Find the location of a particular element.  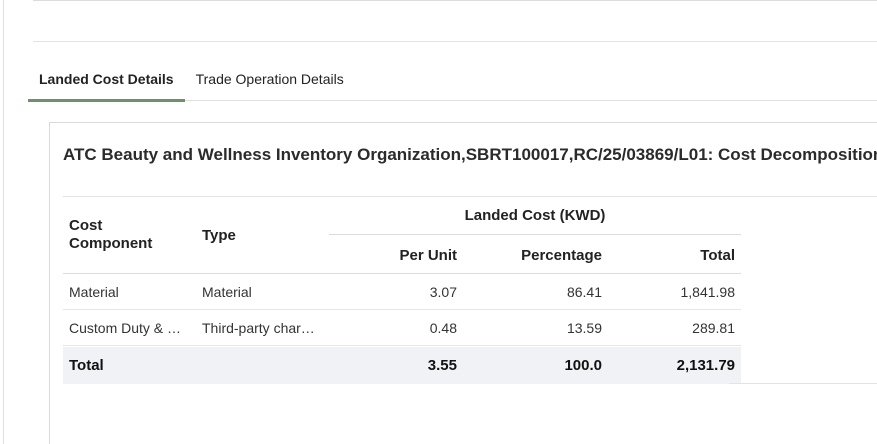

total-row: Total 3.55 100.0 2,131.79 is located at coordinates (402, 365).